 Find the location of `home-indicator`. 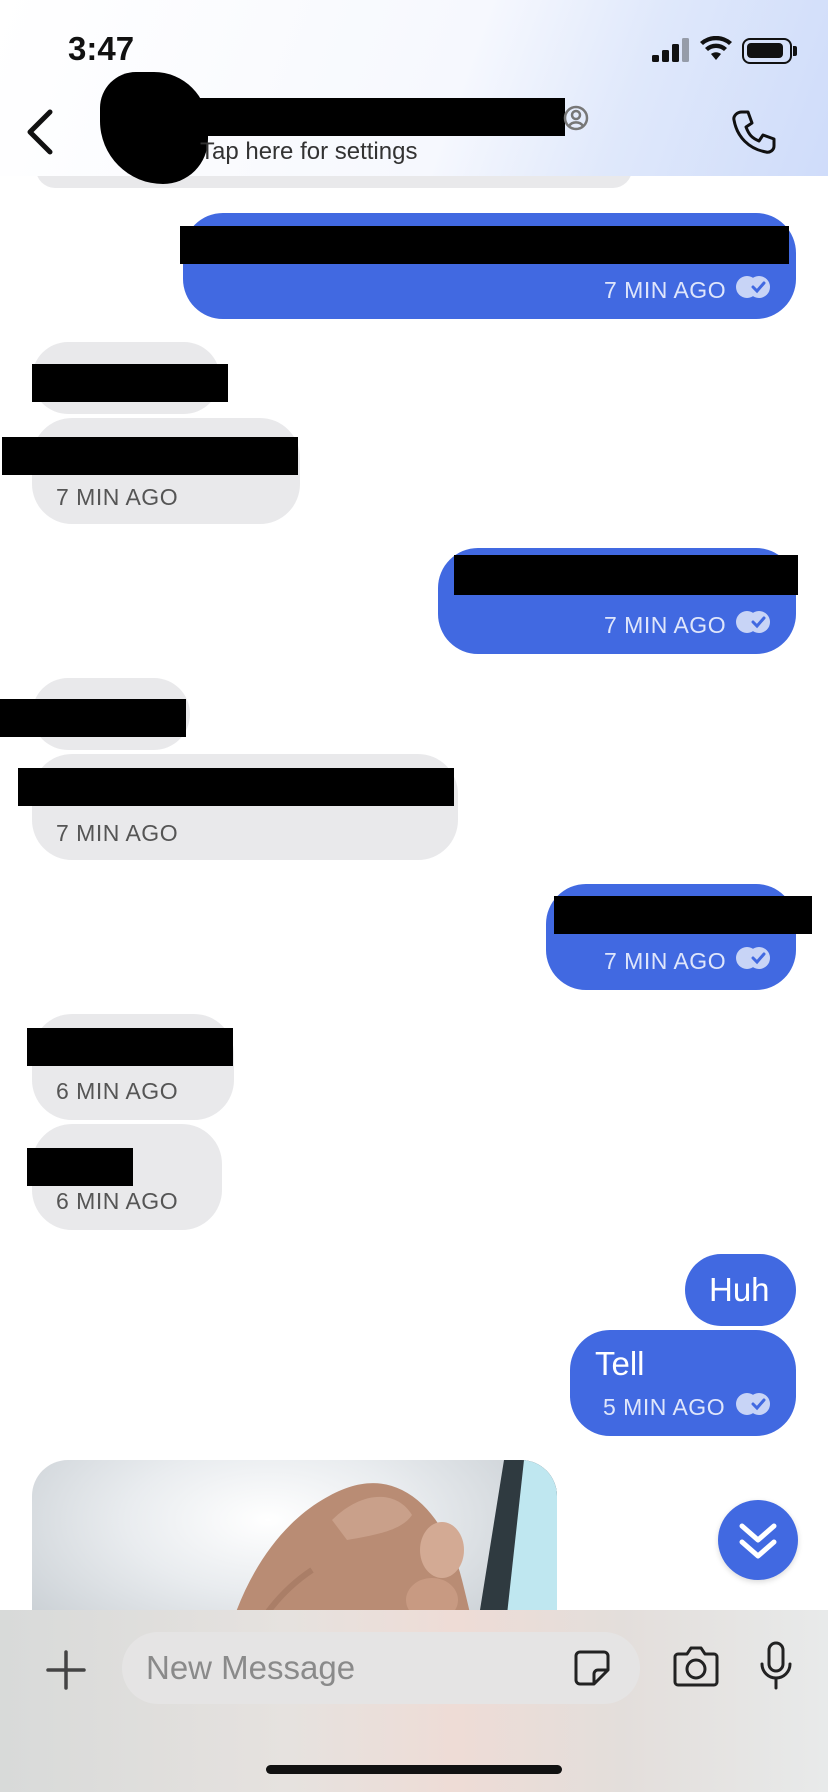

home-indicator is located at coordinates (414, 1769).